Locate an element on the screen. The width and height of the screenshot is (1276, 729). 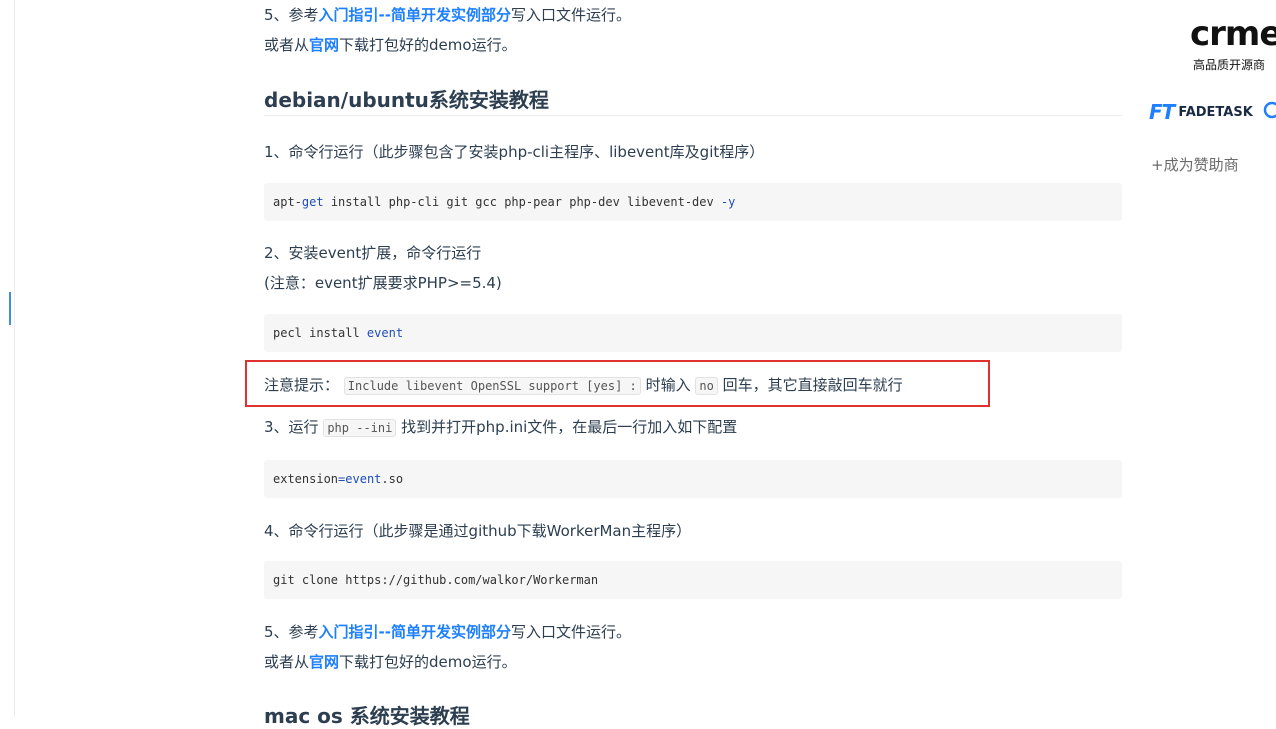
quickstart-link-2: 入门指引--简单开发实例部分 is located at coordinates (415, 632).